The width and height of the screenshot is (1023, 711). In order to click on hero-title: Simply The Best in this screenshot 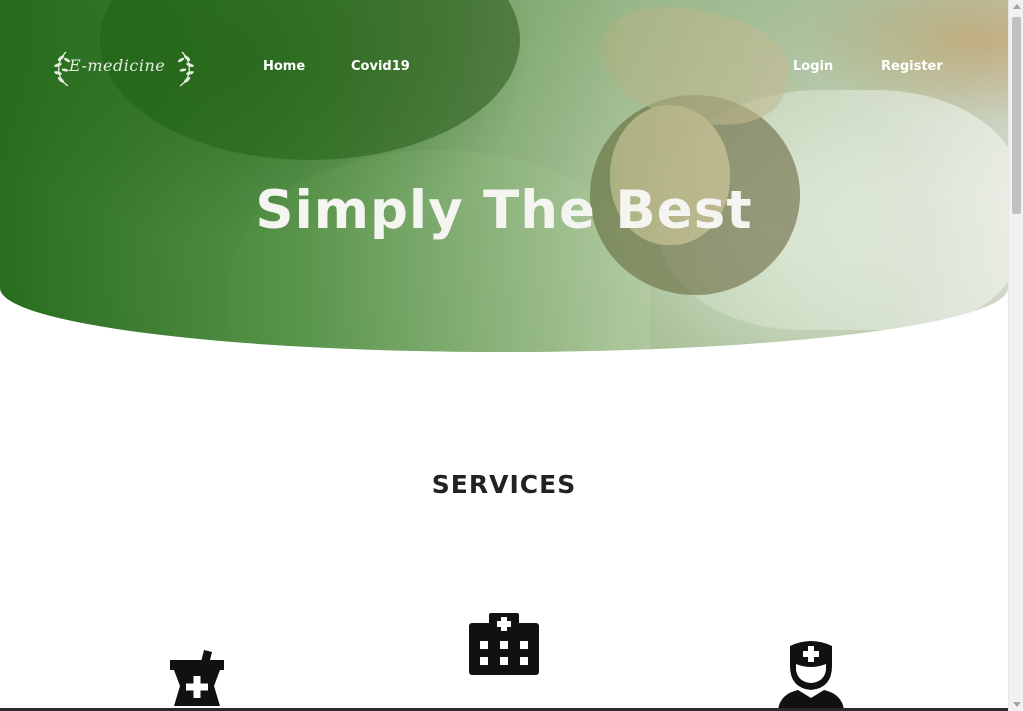, I will do `click(504, 210)`.